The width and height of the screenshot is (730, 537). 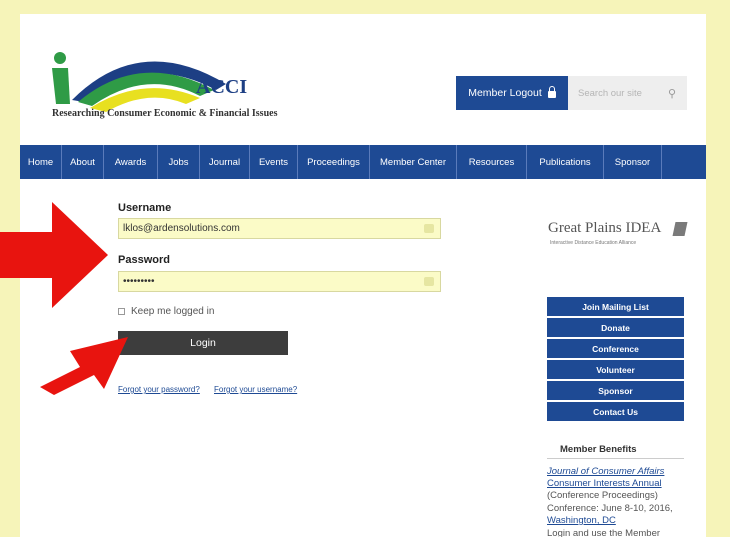 I want to click on keep-logged-in: Keep me logged in, so click(x=166, y=311).